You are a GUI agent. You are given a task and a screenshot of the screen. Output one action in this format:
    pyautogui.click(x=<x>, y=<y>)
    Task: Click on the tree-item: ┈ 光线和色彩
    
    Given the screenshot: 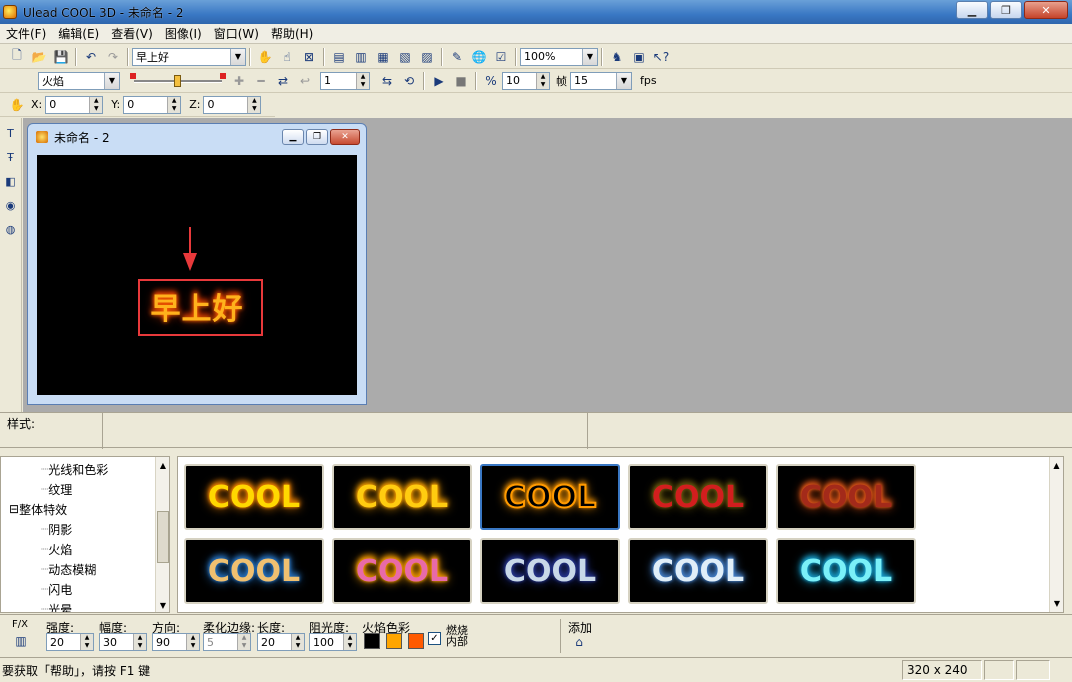 What is the action you would take?
    pyautogui.click(x=74, y=469)
    